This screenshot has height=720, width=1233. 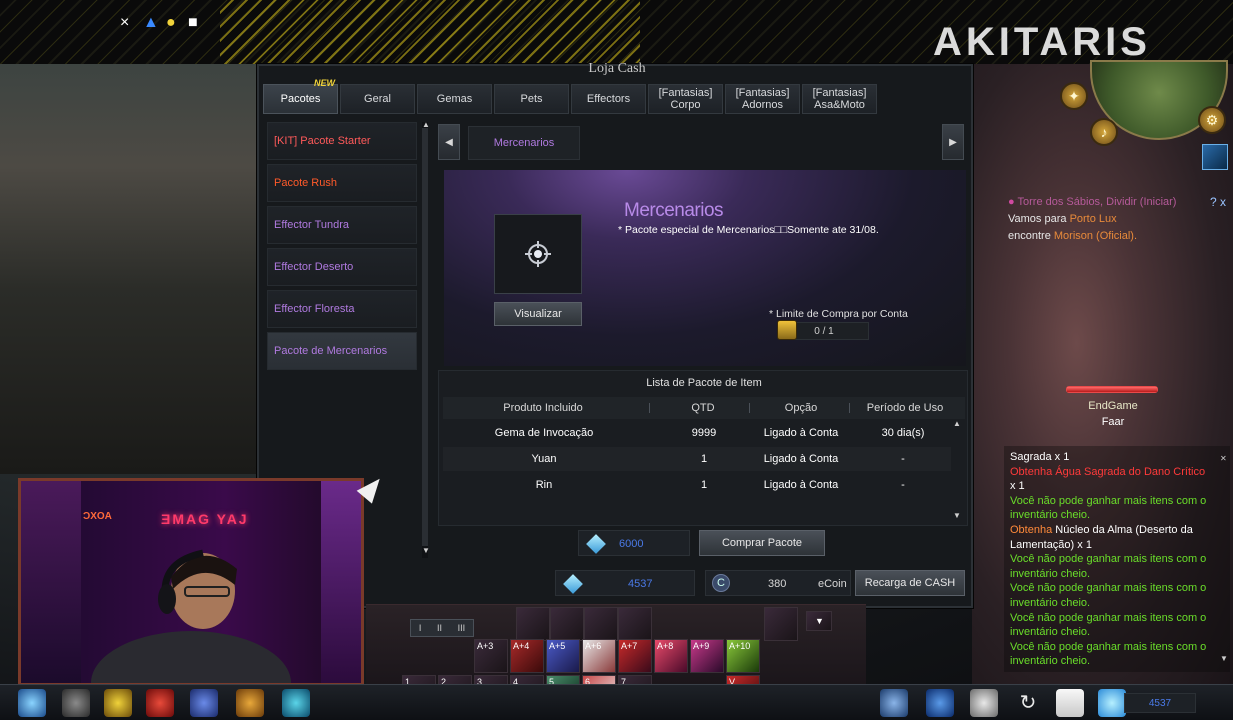 What do you see at coordinates (191, 582) in the screenshot?
I see `webcam-overlay: ƆXOA ƎMAG YAJ` at bounding box center [191, 582].